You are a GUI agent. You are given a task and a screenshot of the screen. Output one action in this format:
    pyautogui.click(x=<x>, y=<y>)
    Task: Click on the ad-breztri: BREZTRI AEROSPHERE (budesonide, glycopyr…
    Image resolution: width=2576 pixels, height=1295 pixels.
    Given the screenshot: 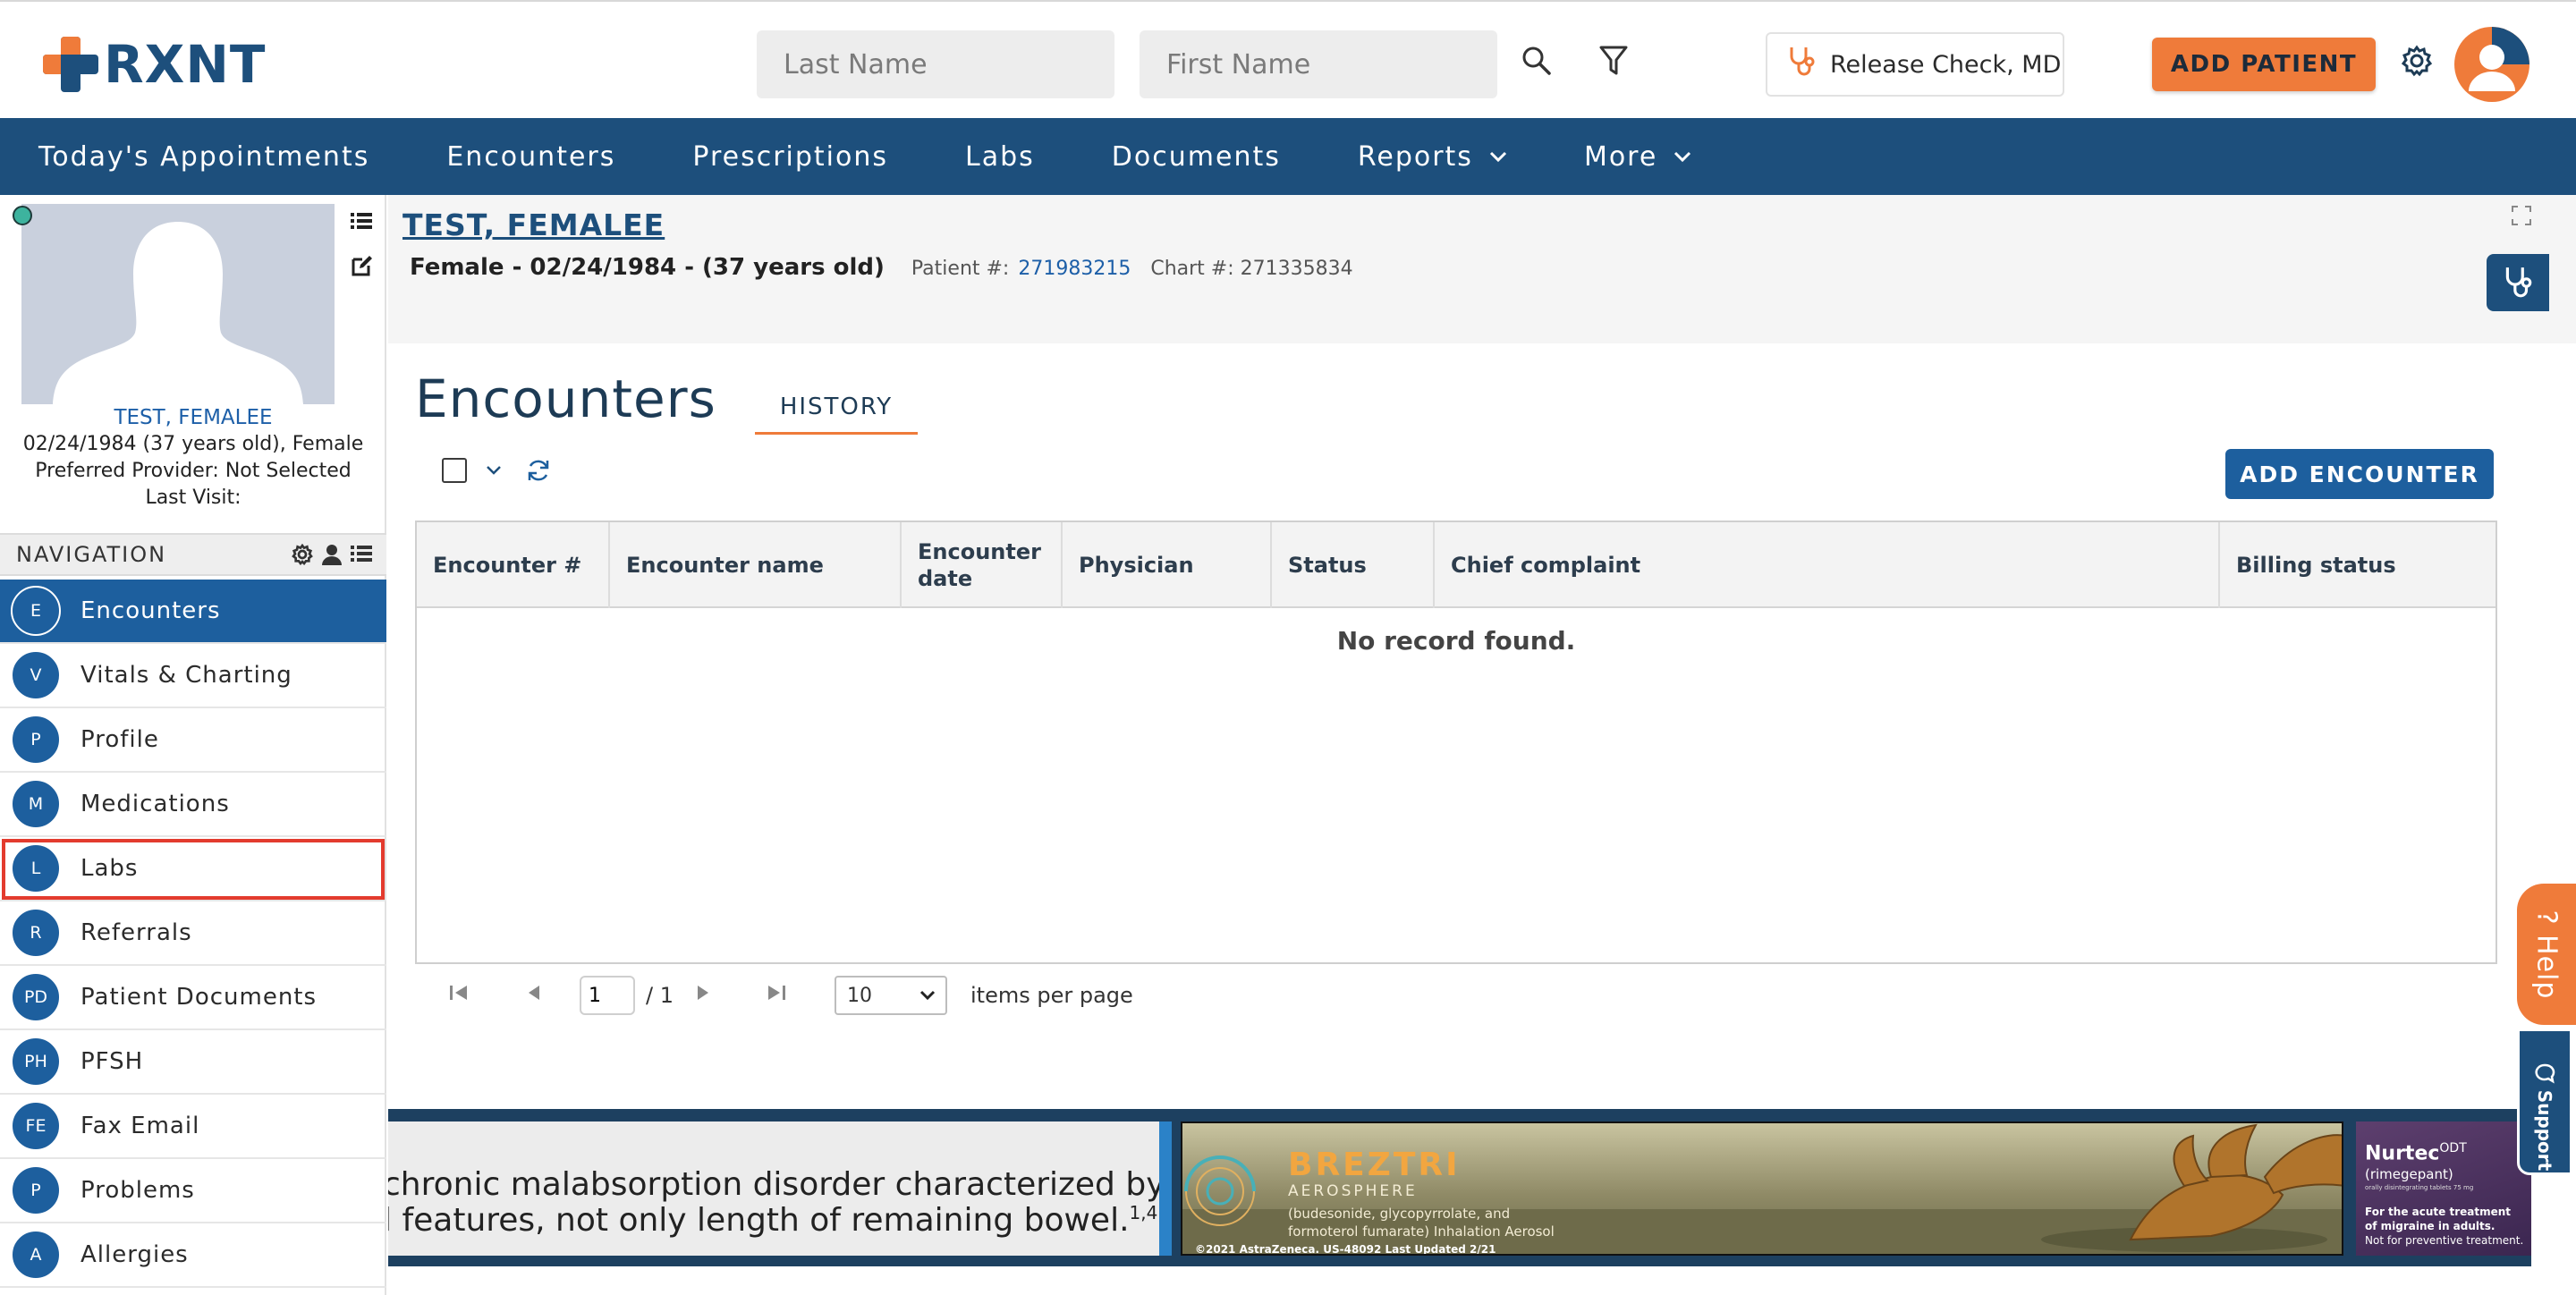 What is the action you would take?
    pyautogui.click(x=1762, y=1188)
    